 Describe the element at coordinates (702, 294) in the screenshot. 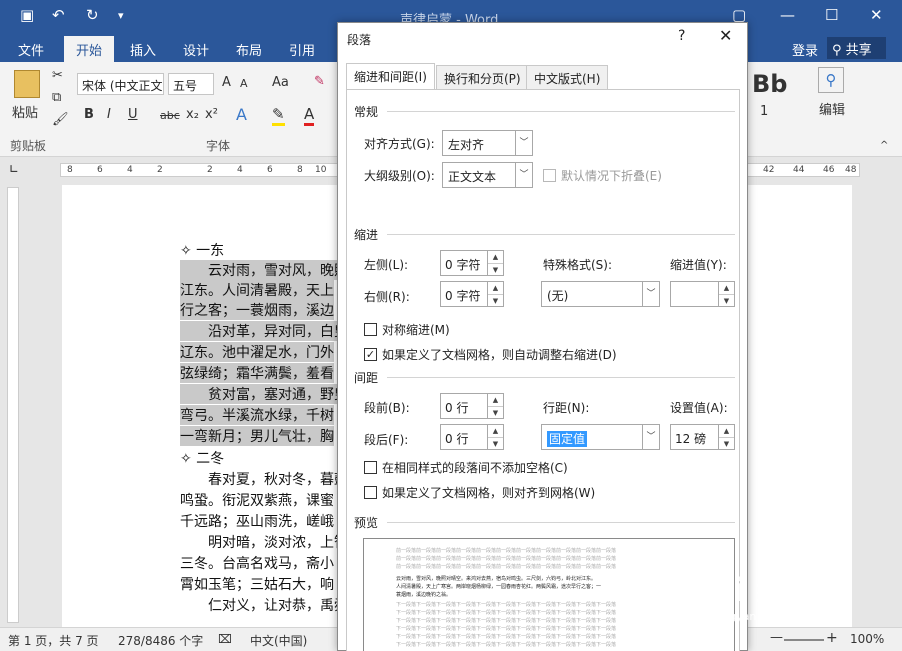

I see `indent-by-spinner: ▲ ▼` at that location.